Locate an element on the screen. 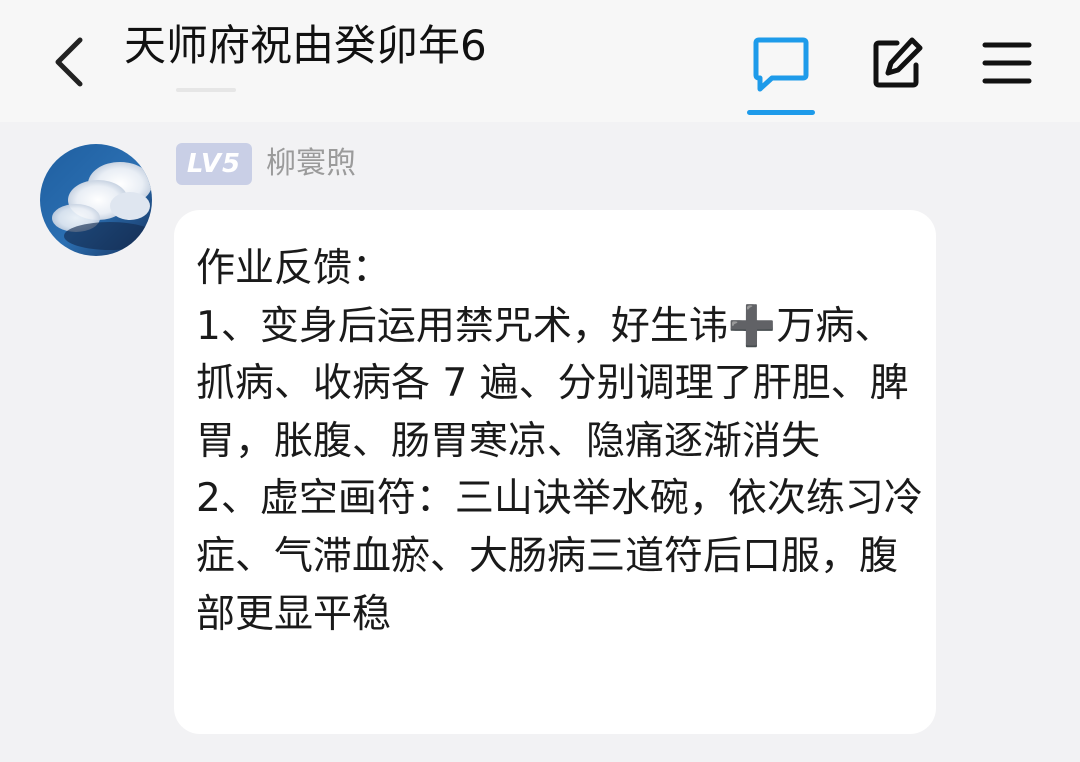  cloud-sky-avatar-icon is located at coordinates (96, 200).